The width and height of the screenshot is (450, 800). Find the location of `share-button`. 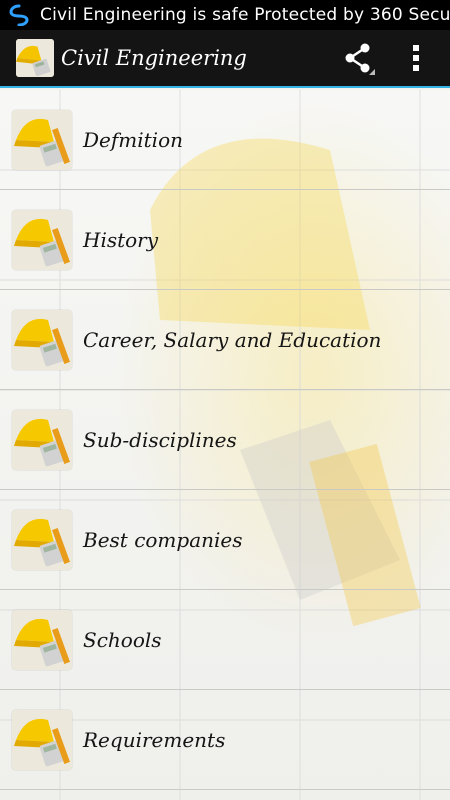

share-button is located at coordinates (358, 58).